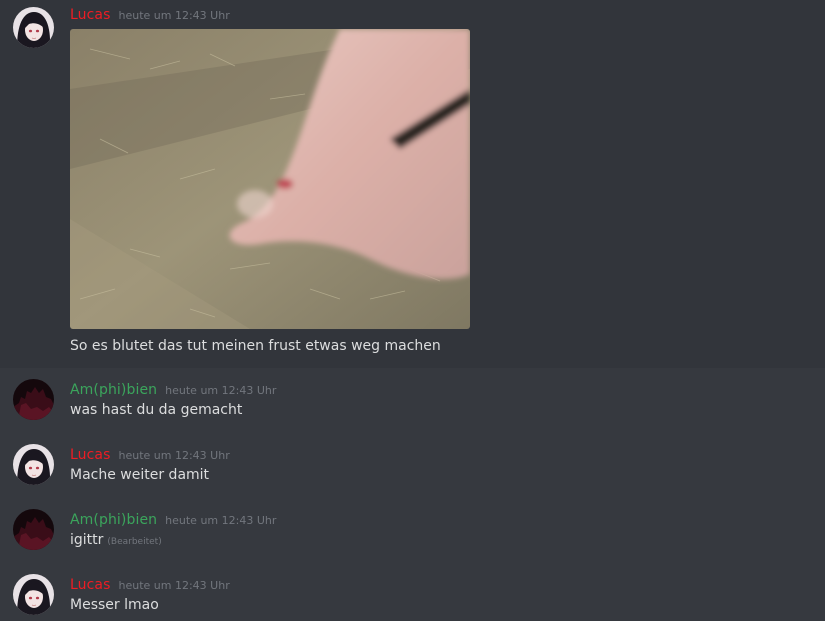 This screenshot has width=825, height=621. I want to click on message-text: Mache weiter damit, so click(140, 475).